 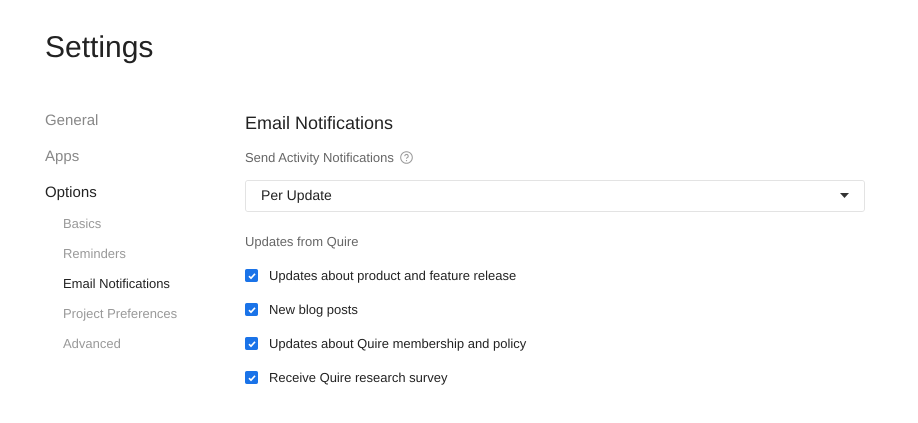 I want to click on checkbox-label: Updates about Quire membership and policy, so click(x=397, y=343).